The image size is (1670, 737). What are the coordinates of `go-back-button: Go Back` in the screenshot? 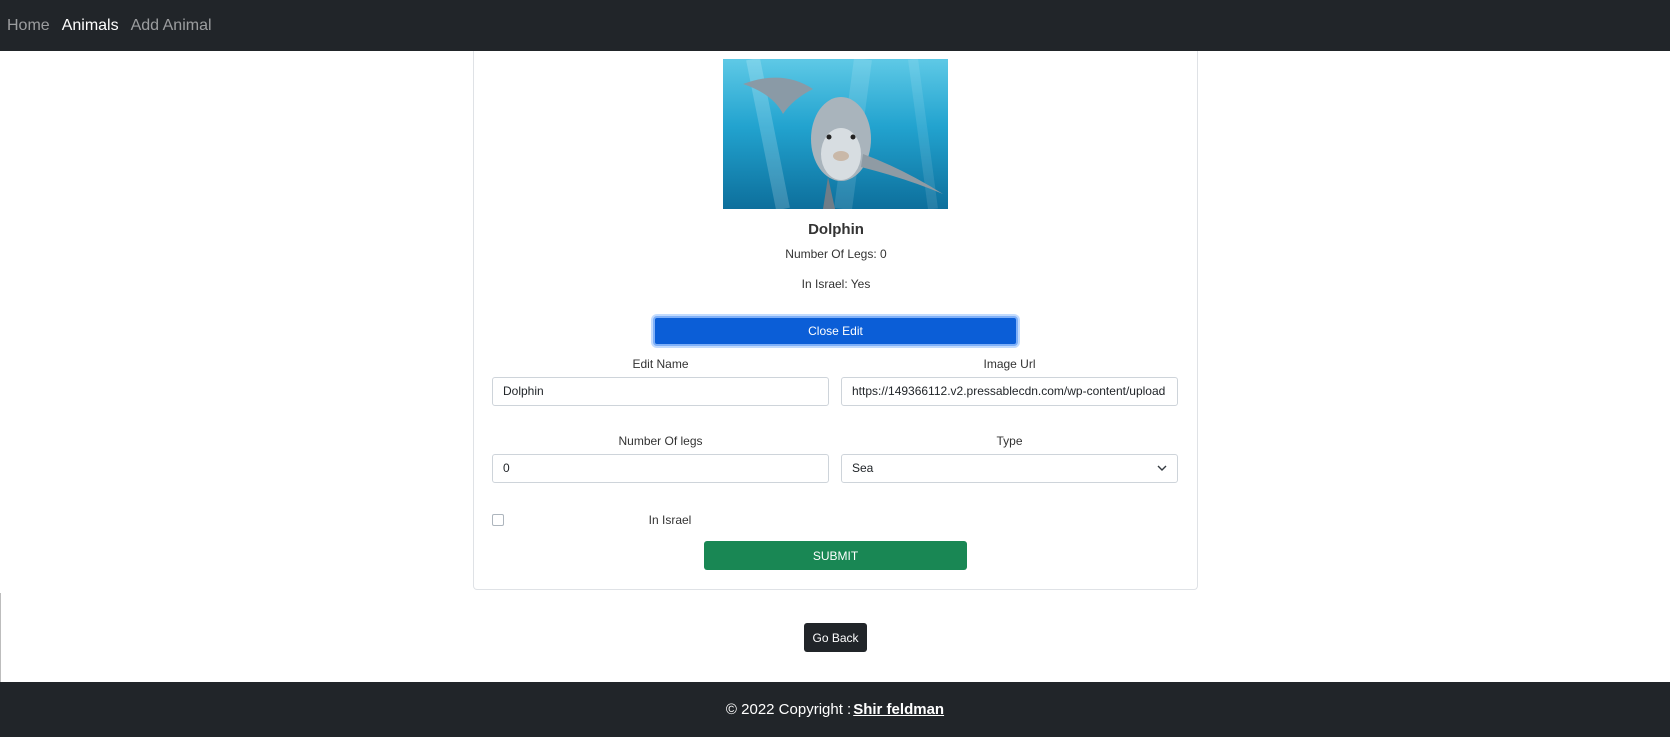 It's located at (835, 637).